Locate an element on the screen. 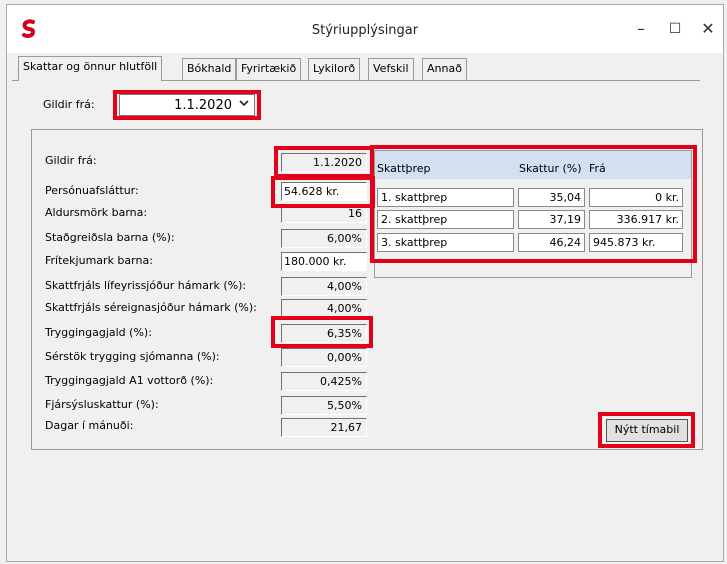 Image resolution: width=727 pixels, height=564 pixels. aldursmork-barna-field: 16 is located at coordinates (324, 213).